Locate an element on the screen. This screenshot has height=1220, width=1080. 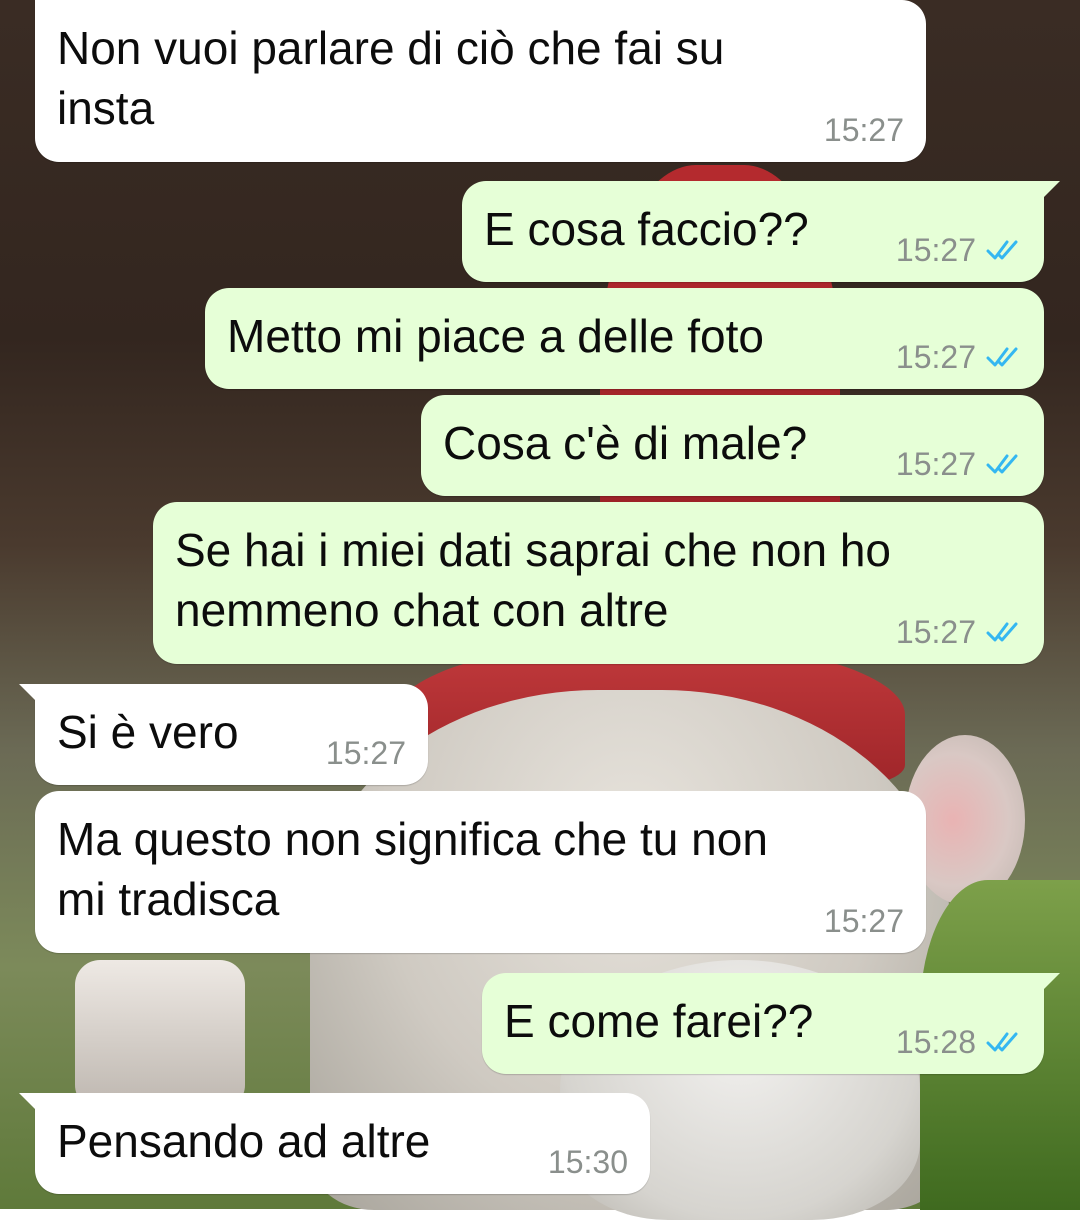
message-bubble-outgoing: E come farei?? 15:28 is located at coordinates (771, 1023).